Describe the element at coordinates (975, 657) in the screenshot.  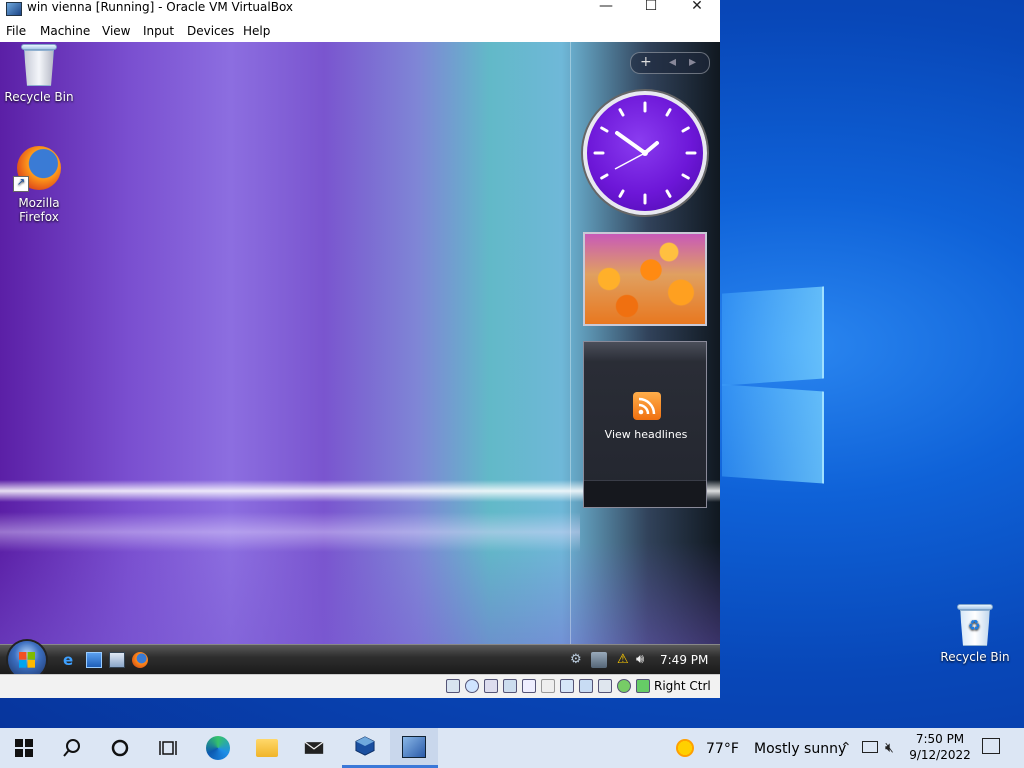
I see `host-recycle-bin-label: Recycle Bin` at that location.